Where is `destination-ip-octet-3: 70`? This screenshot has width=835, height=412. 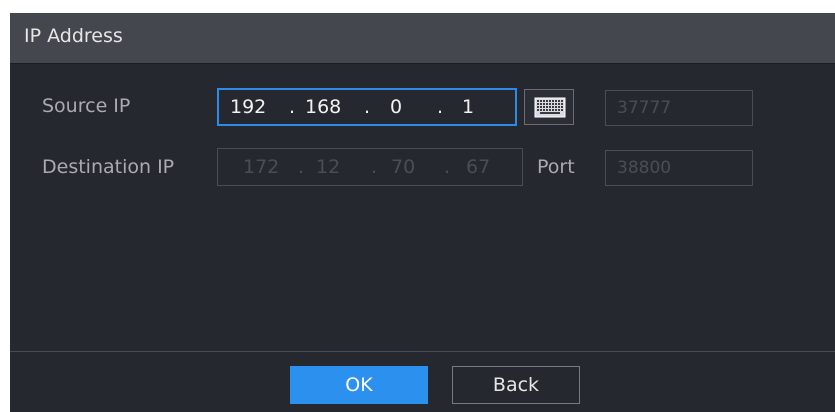
destination-ip-octet-3: 70 is located at coordinates (403, 167).